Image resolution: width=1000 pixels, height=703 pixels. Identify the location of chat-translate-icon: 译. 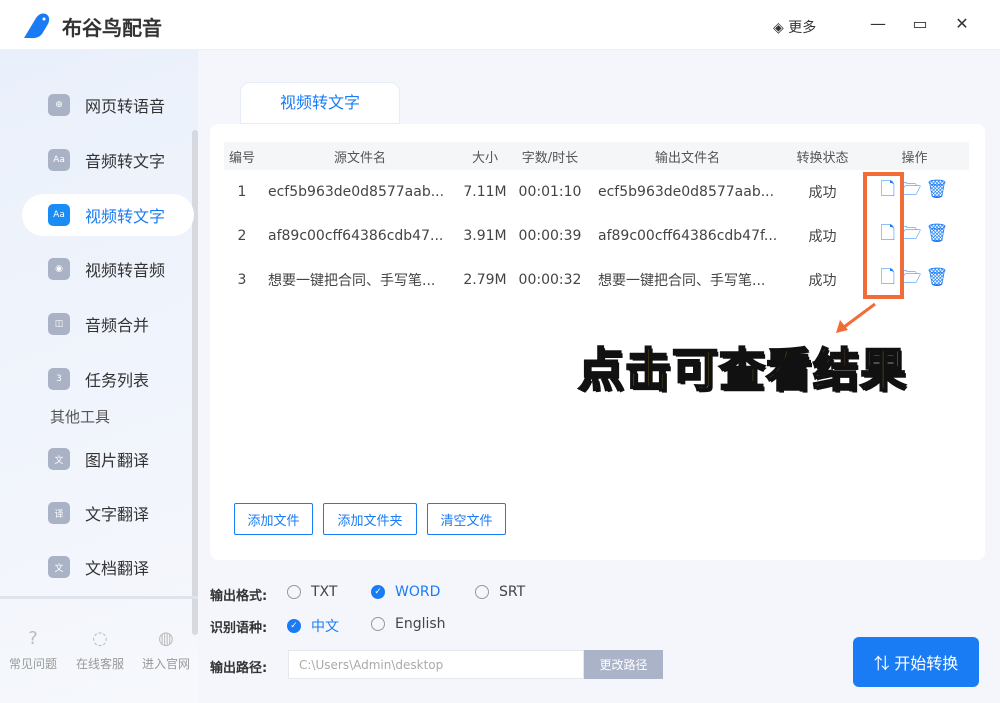
(59, 513).